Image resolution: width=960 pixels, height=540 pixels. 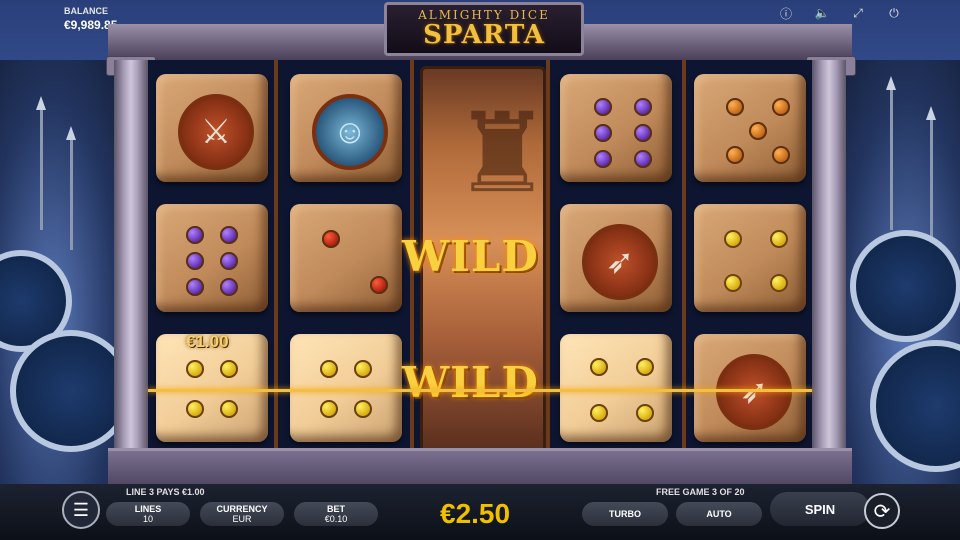 I want to click on spin-label: SPIN, so click(x=820, y=509).